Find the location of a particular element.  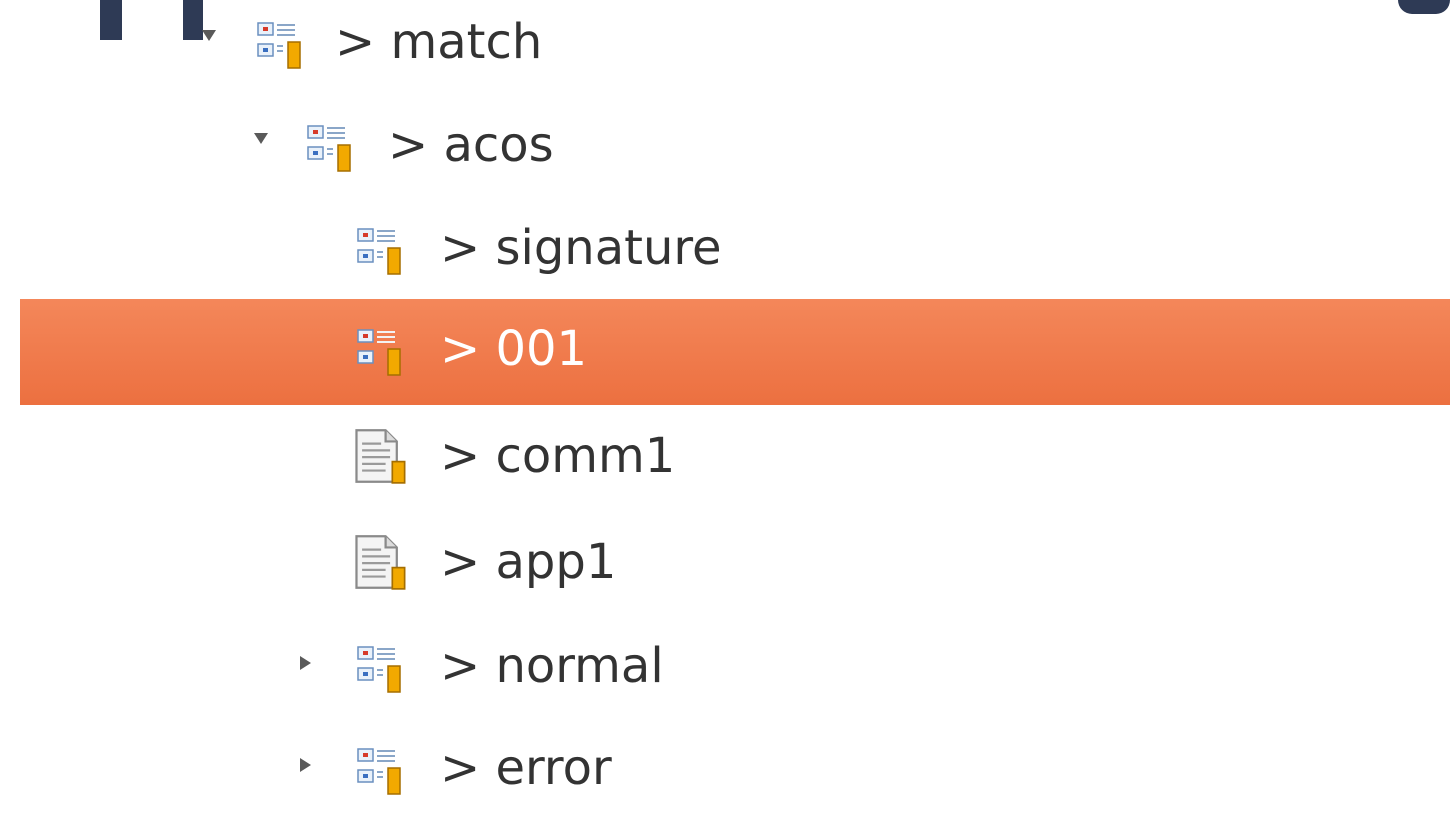

tree-node-label: > comm1 is located at coordinates (558, 456).